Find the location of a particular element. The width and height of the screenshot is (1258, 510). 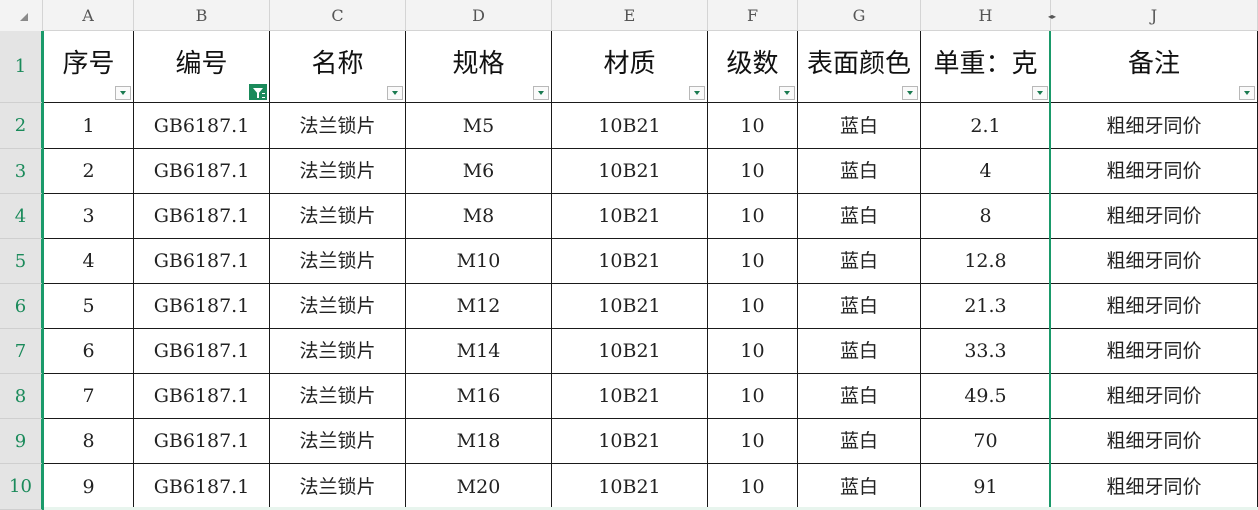

table-cell: 8 is located at coordinates (89, 441).